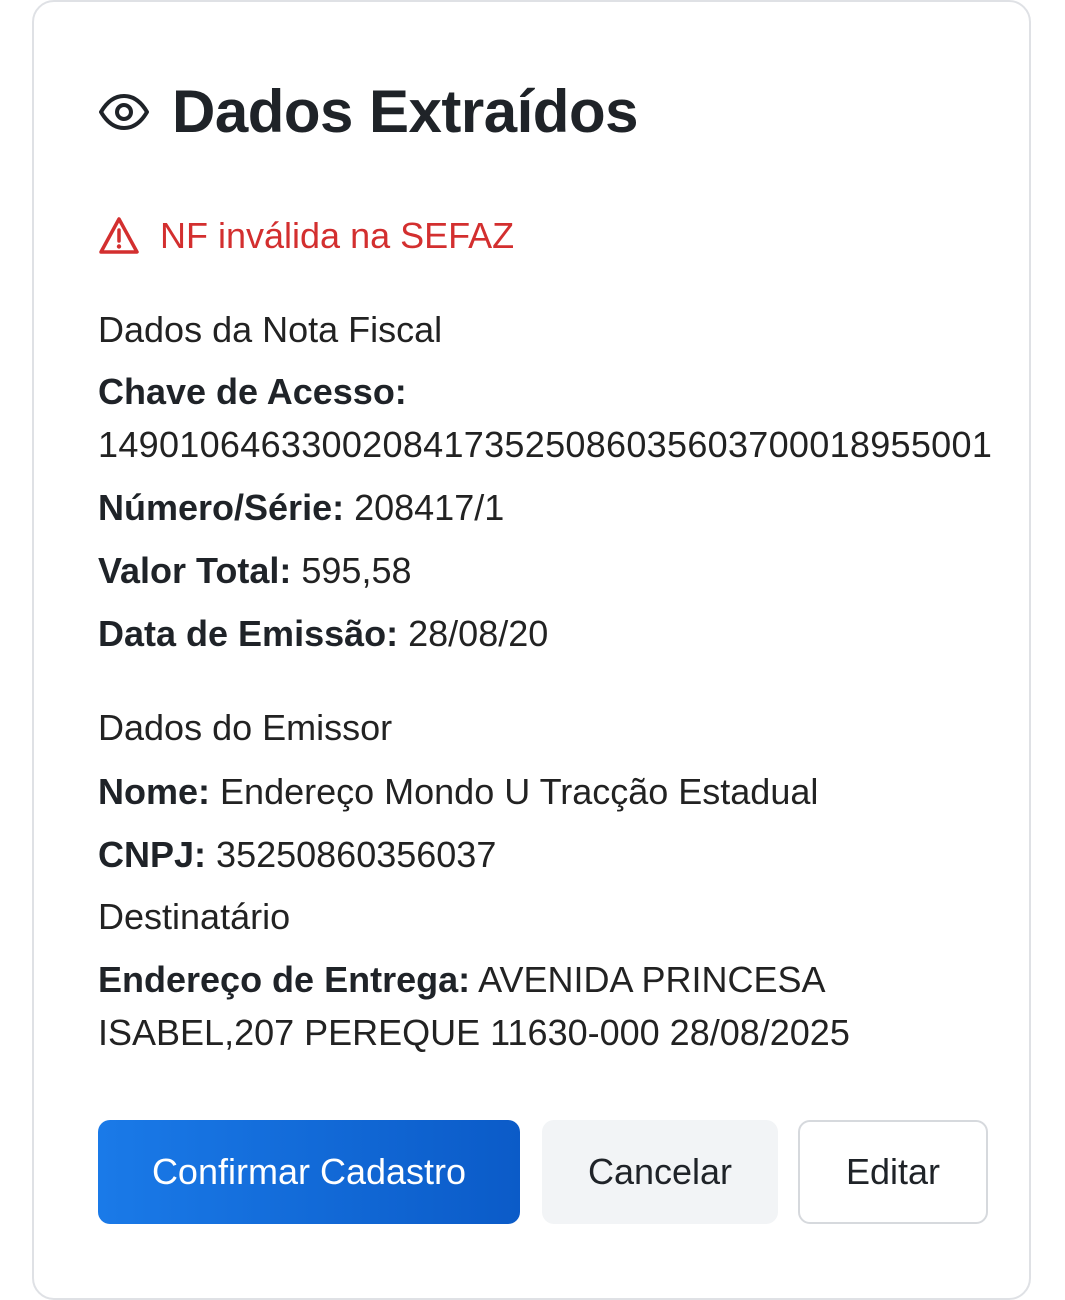 The width and height of the screenshot is (1065, 1300). I want to click on endereco-value-line2: ISABEL,207 PEREQUE 11630-000 28/08/2025, so click(474, 1032).